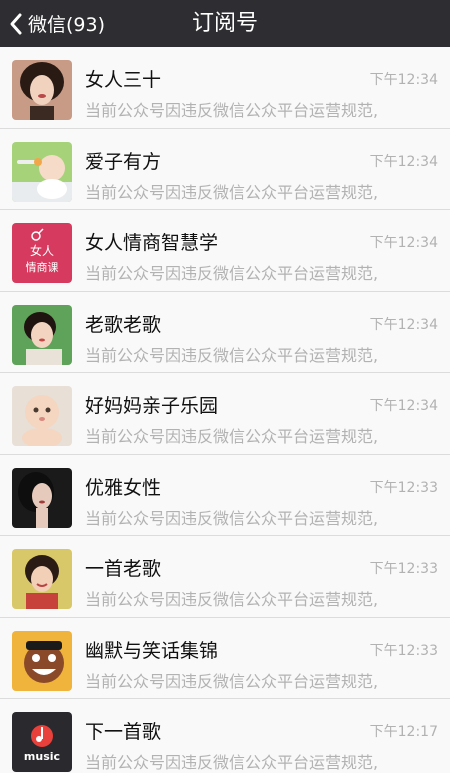  Describe the element at coordinates (42, 416) in the screenshot. I see `baby-portrait-avatar` at that location.